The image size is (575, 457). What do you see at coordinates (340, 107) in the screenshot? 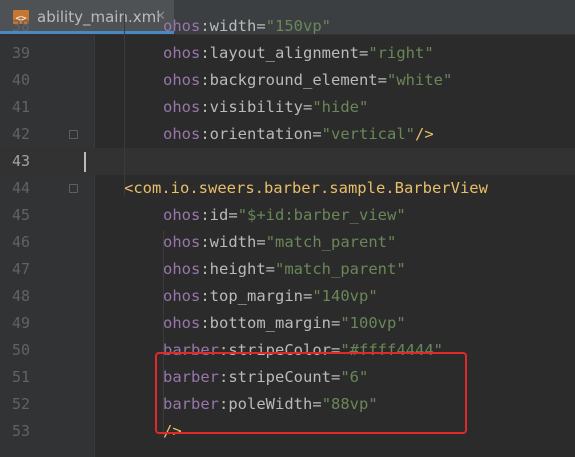
I see `attr-value: "hide"` at bounding box center [340, 107].